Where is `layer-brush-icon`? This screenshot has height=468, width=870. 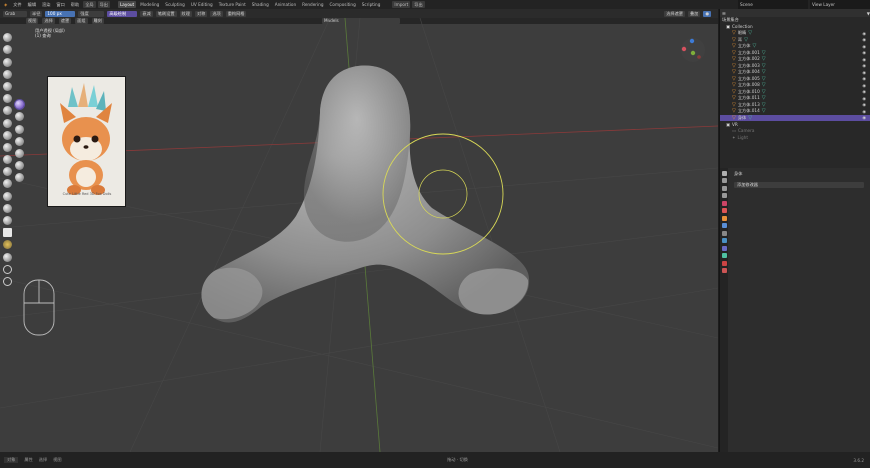 layer-brush-icon is located at coordinates (7, 99).